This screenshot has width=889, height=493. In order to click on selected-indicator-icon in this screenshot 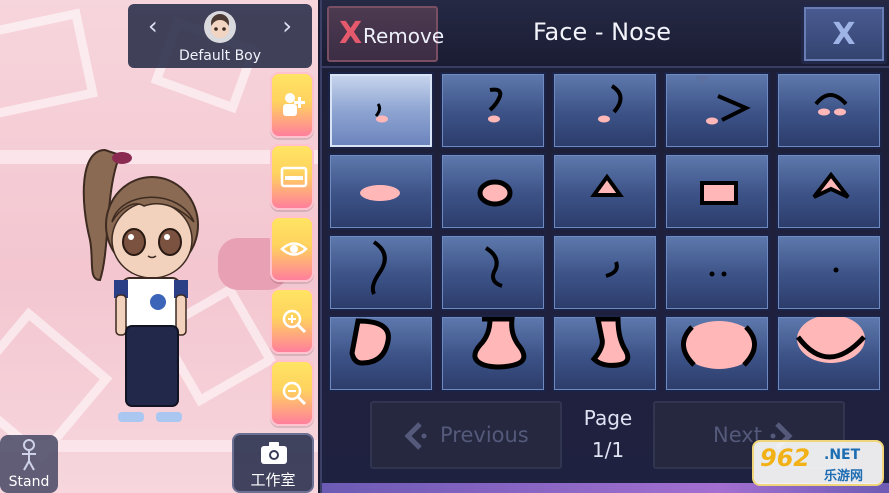, I will do `click(702, 80)`.